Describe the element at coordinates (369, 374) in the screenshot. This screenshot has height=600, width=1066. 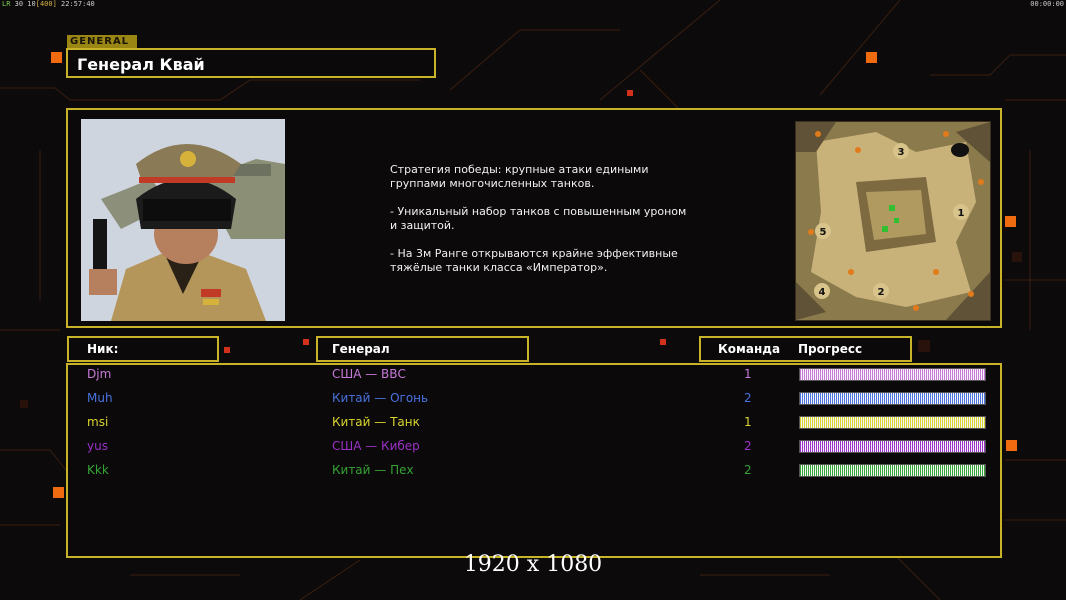
I see `player-general: США — ВВС` at that location.